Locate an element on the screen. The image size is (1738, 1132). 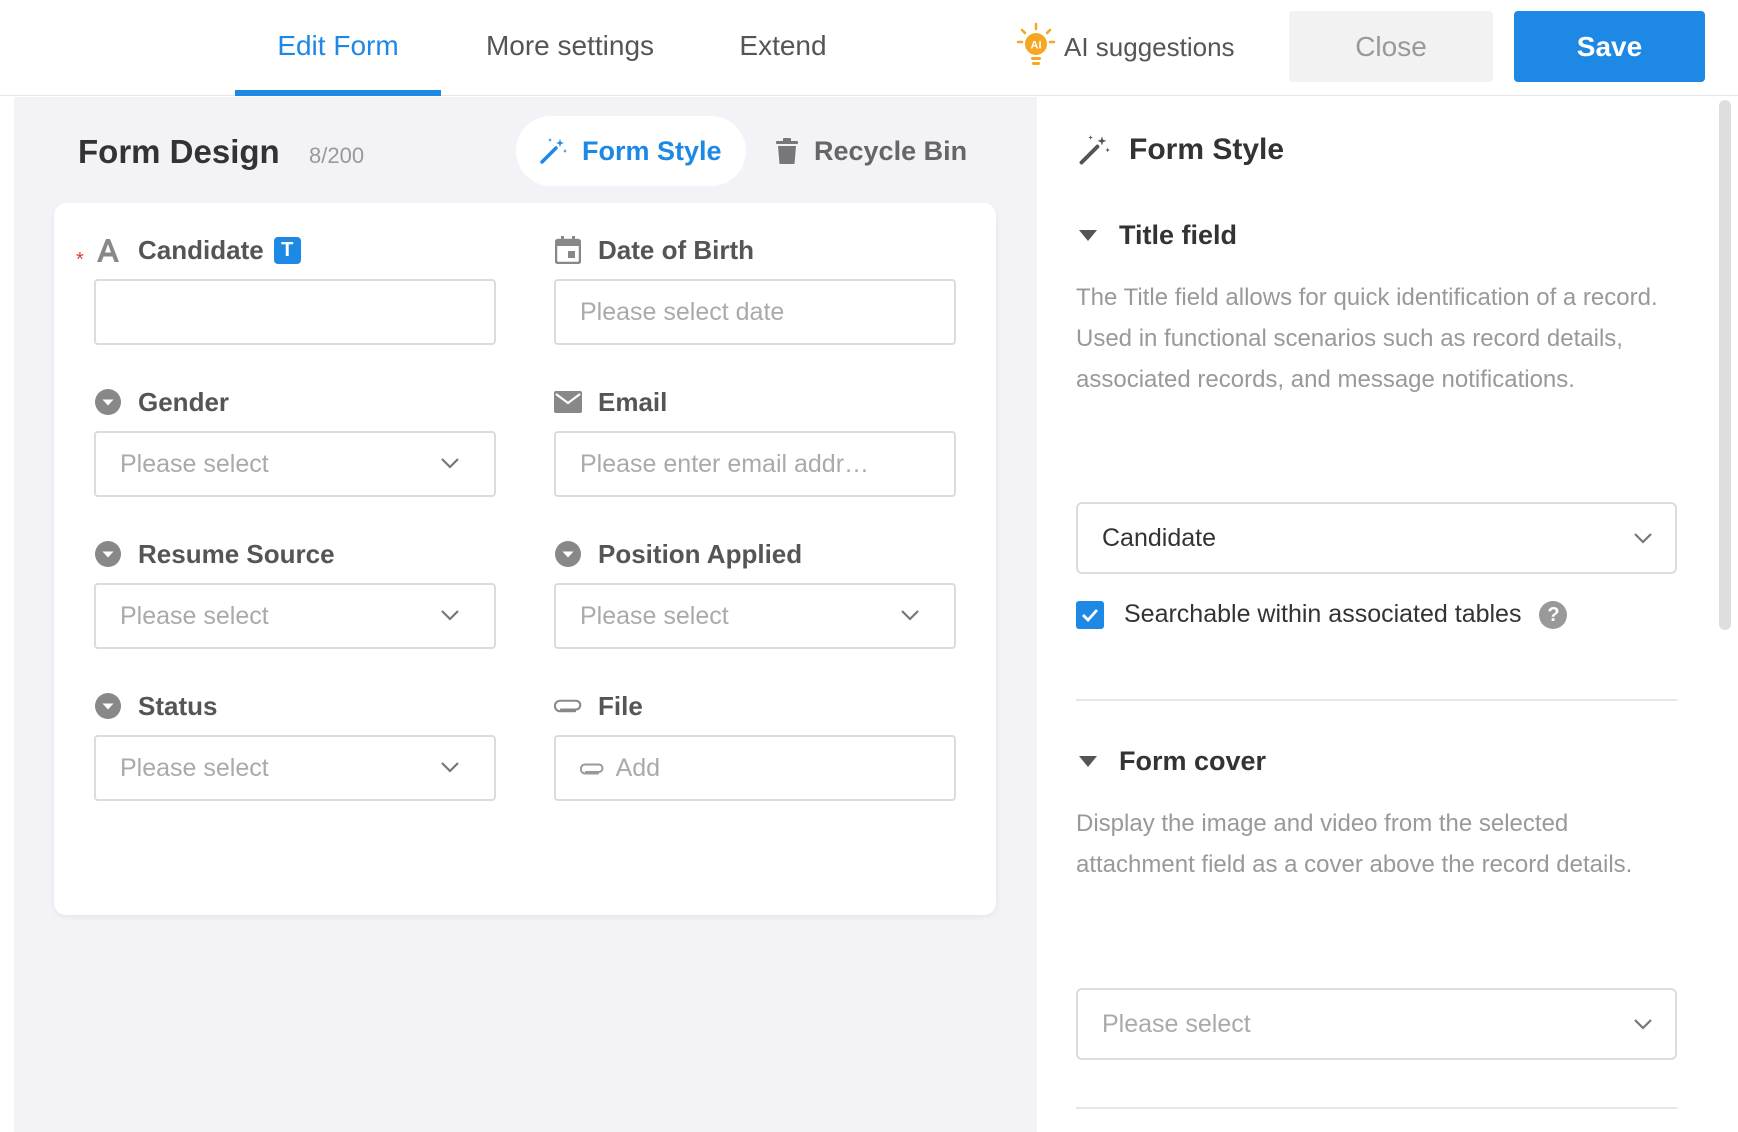
text-icon is located at coordinates (108, 250).